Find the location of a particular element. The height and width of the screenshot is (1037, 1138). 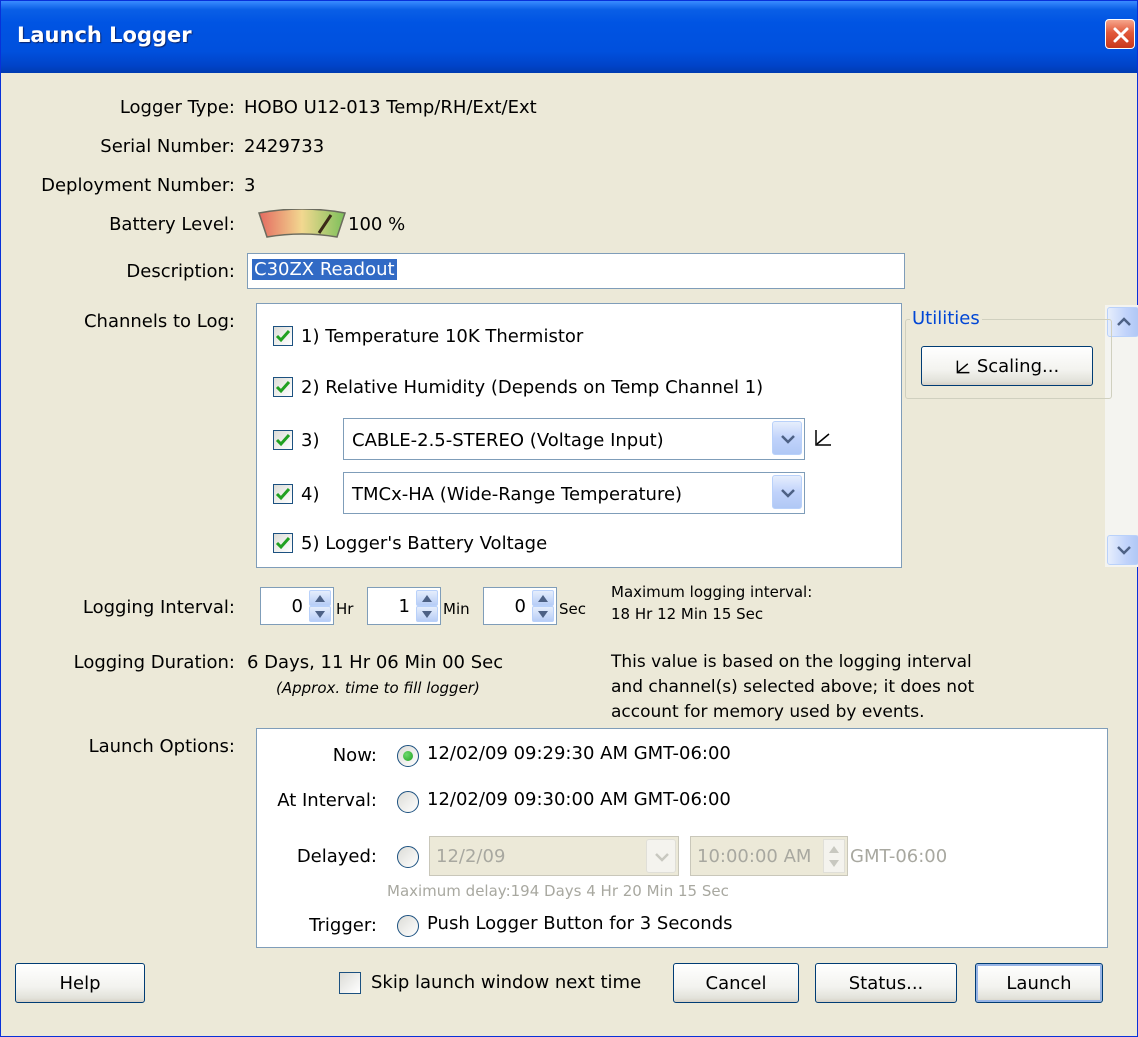

minutes-down-button is located at coordinates (427, 614).